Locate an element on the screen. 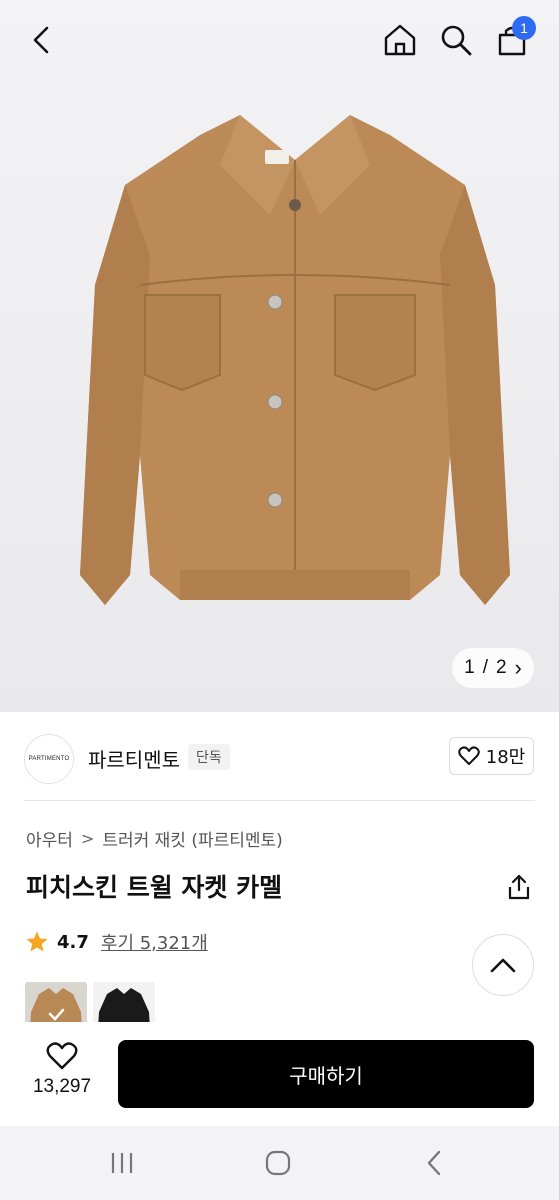 The image size is (559, 1200). brand-logo-text: PARTIMENTO is located at coordinates (49, 759).